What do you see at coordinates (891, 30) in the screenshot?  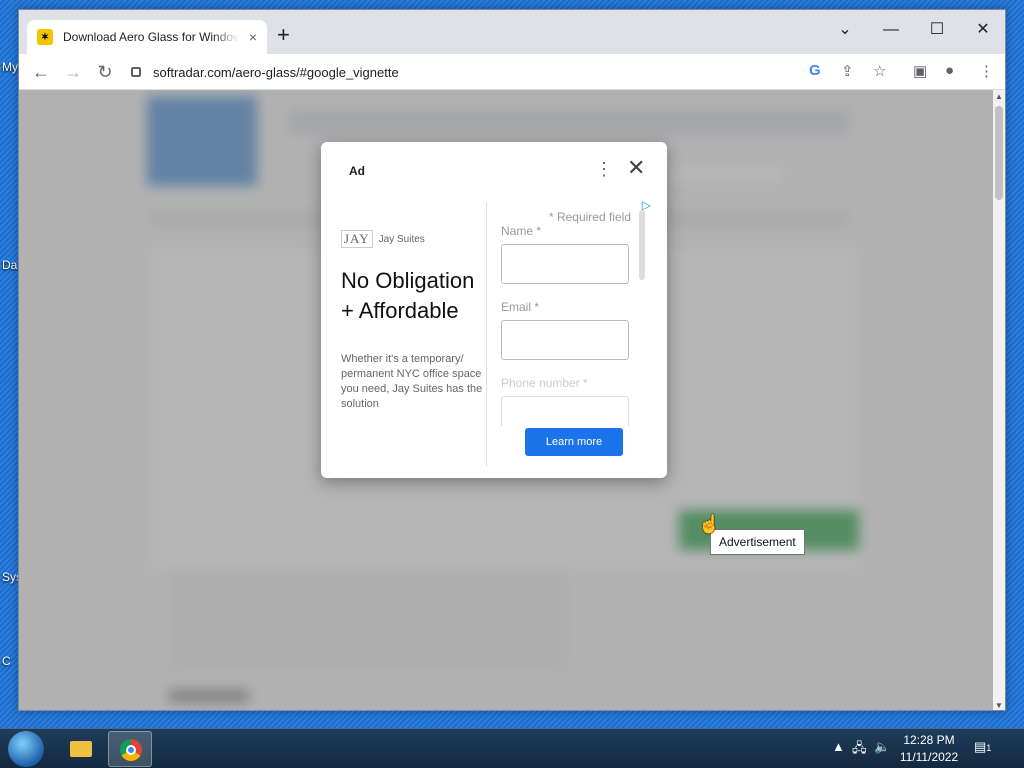 I see `minimize-button: —` at bounding box center [891, 30].